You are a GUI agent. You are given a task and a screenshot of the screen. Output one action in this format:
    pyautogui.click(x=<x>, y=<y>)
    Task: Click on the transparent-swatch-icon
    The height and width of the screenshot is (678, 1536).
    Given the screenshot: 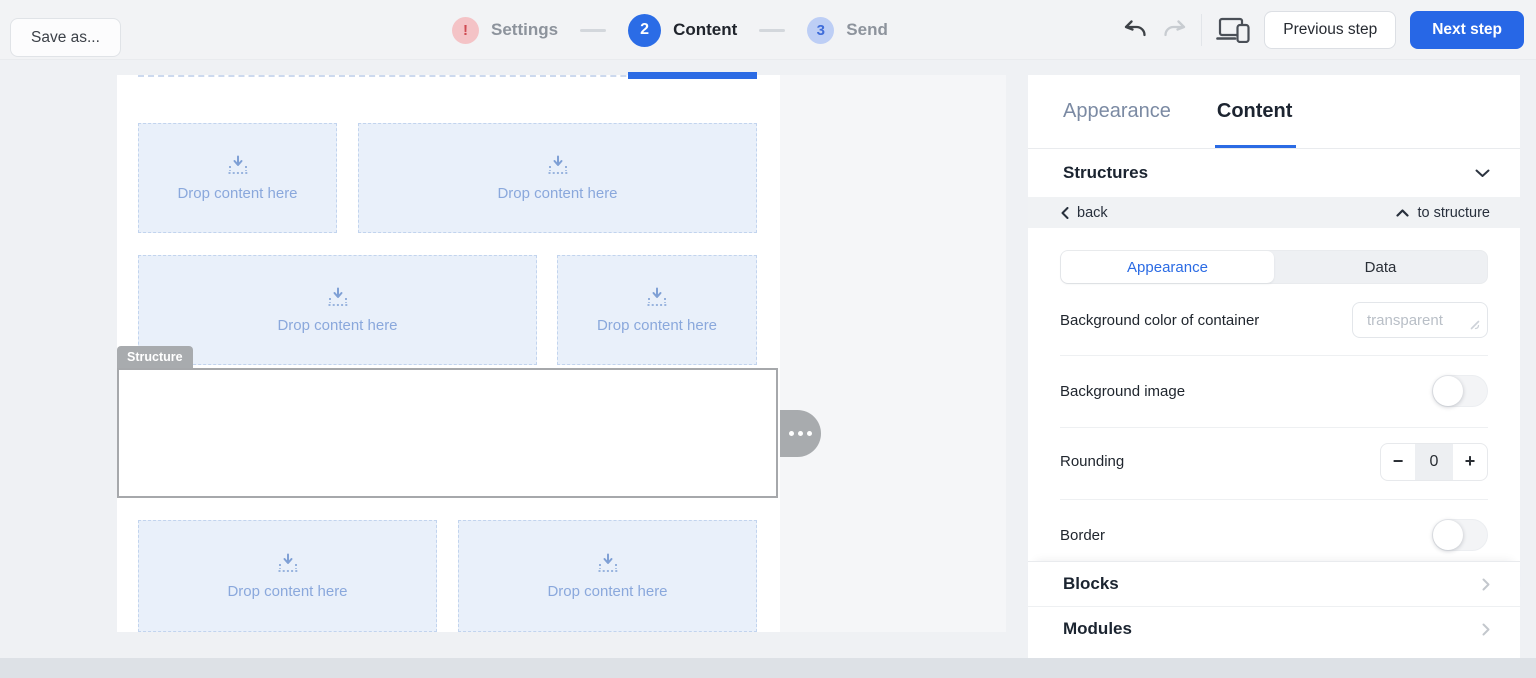 What is the action you would take?
    pyautogui.click(x=1475, y=325)
    